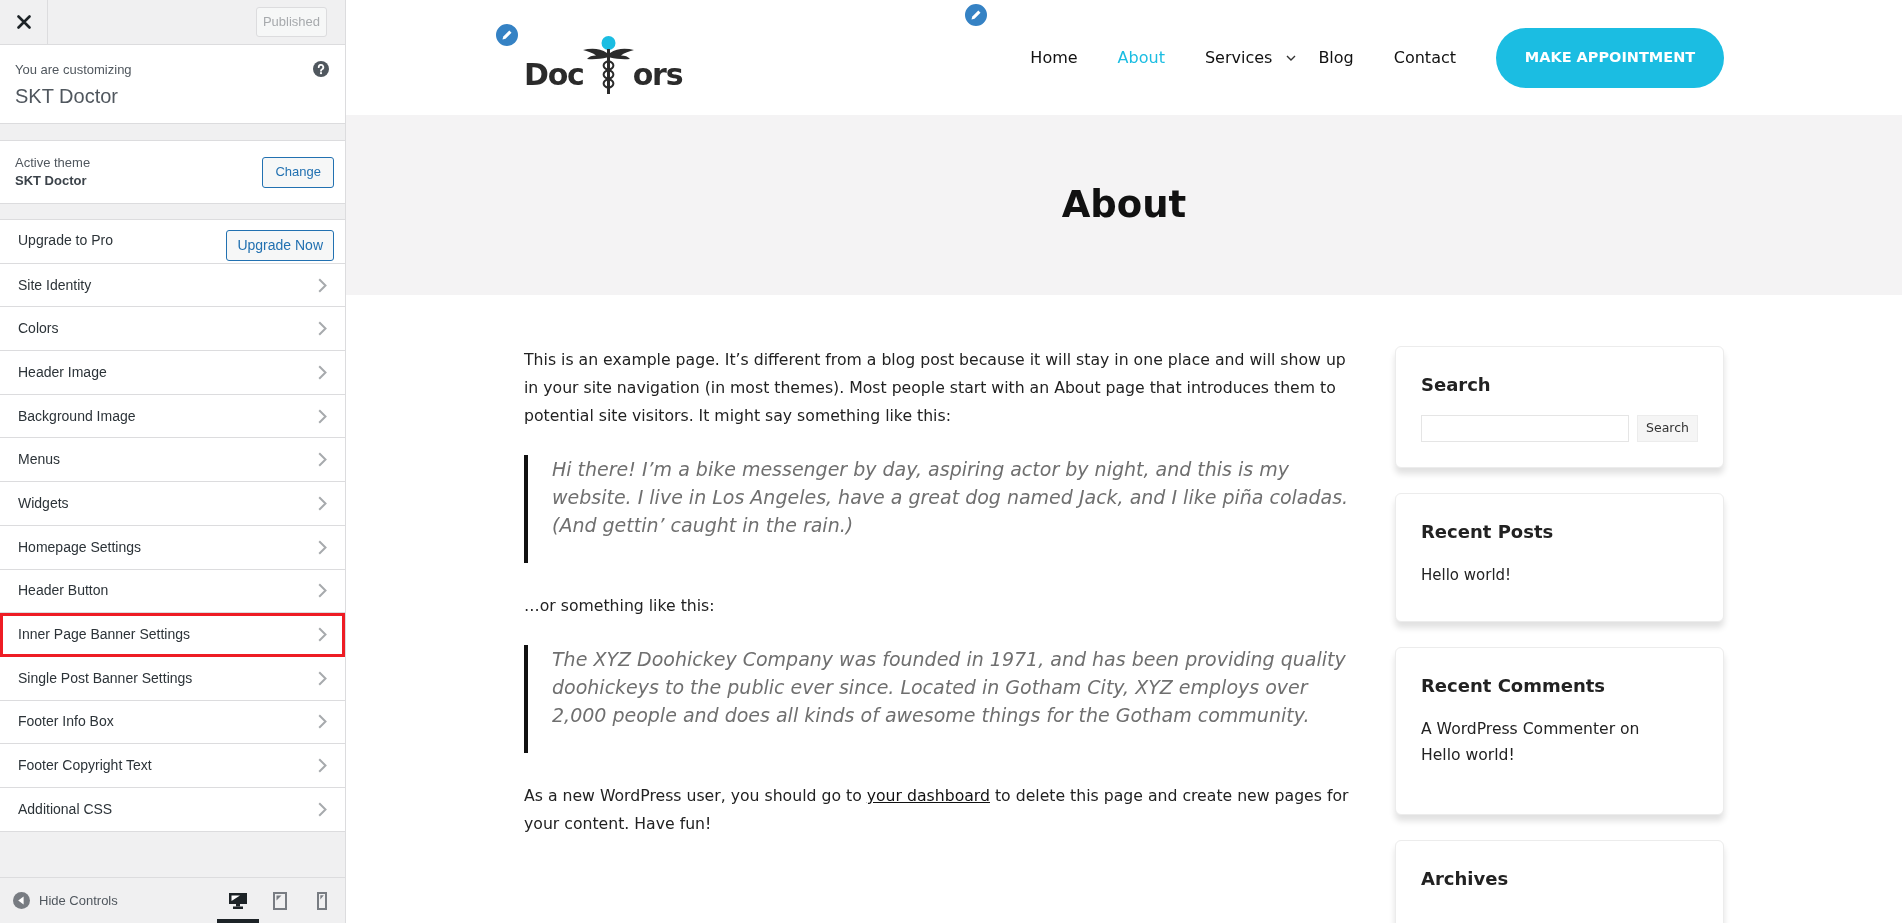 This screenshot has width=1902, height=923. What do you see at coordinates (172, 460) in the screenshot?
I see `section-item: Menus` at bounding box center [172, 460].